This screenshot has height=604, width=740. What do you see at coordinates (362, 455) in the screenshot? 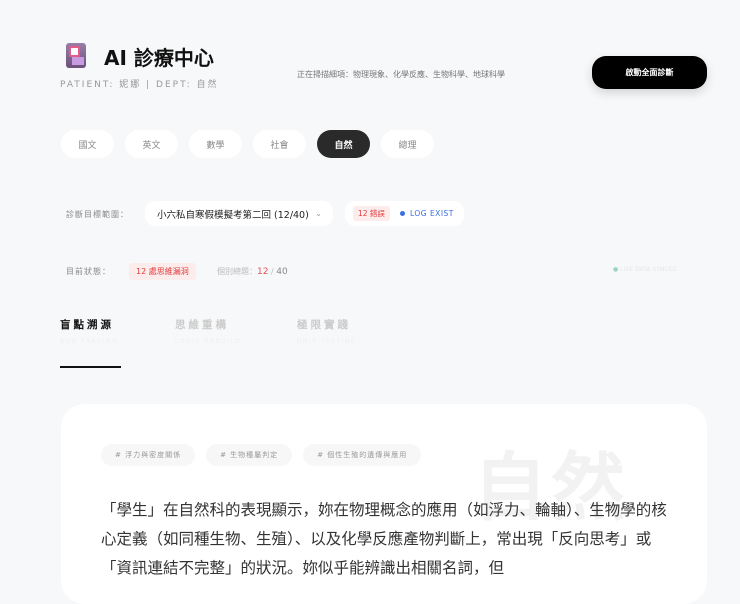
I see `topic-tag: # 個性生殖的遺傳與應用` at bounding box center [362, 455].